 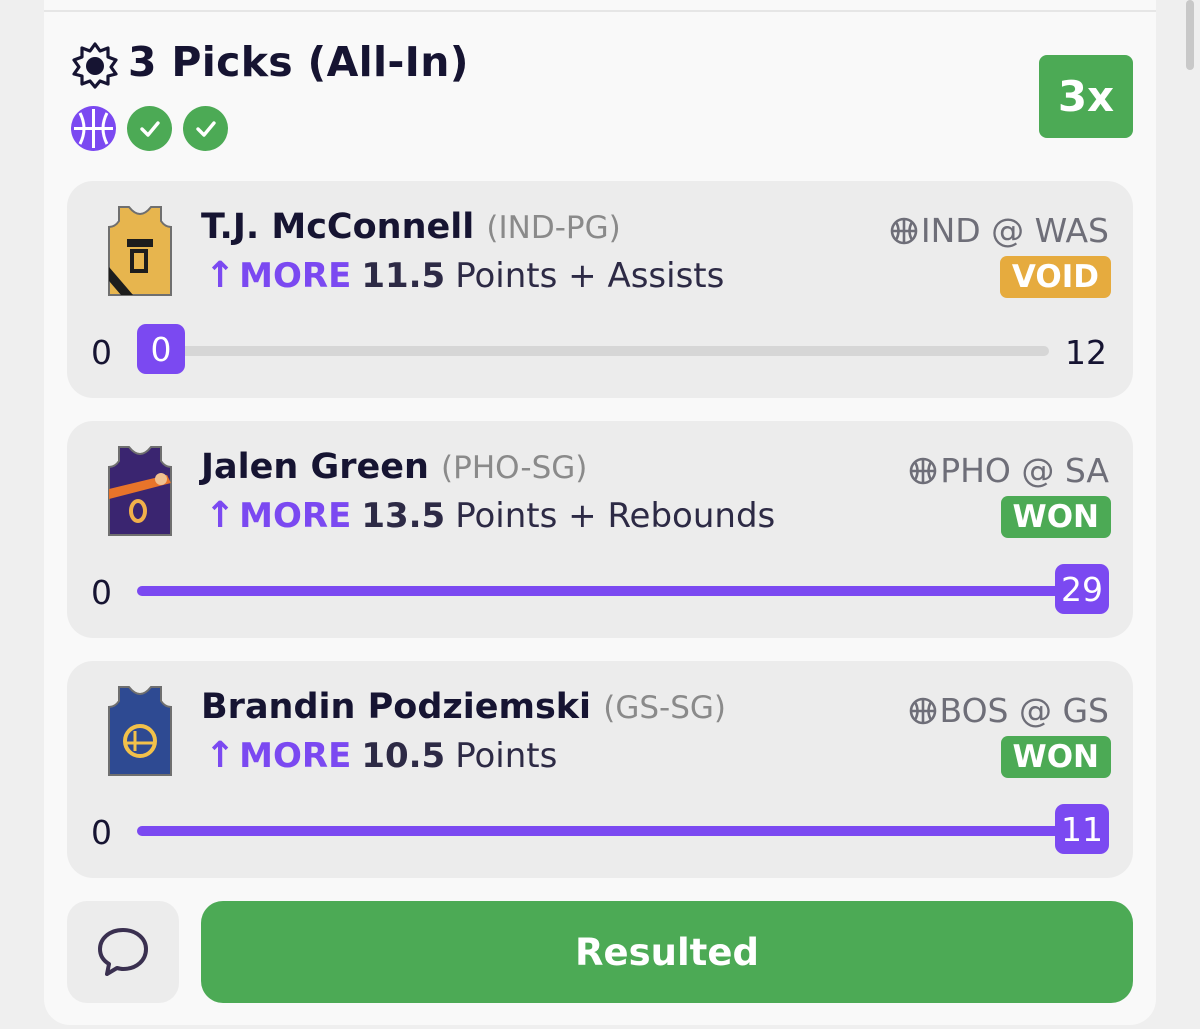 What do you see at coordinates (1024, 470) in the screenshot?
I see `game-matchup-text: PHO @ SA` at bounding box center [1024, 470].